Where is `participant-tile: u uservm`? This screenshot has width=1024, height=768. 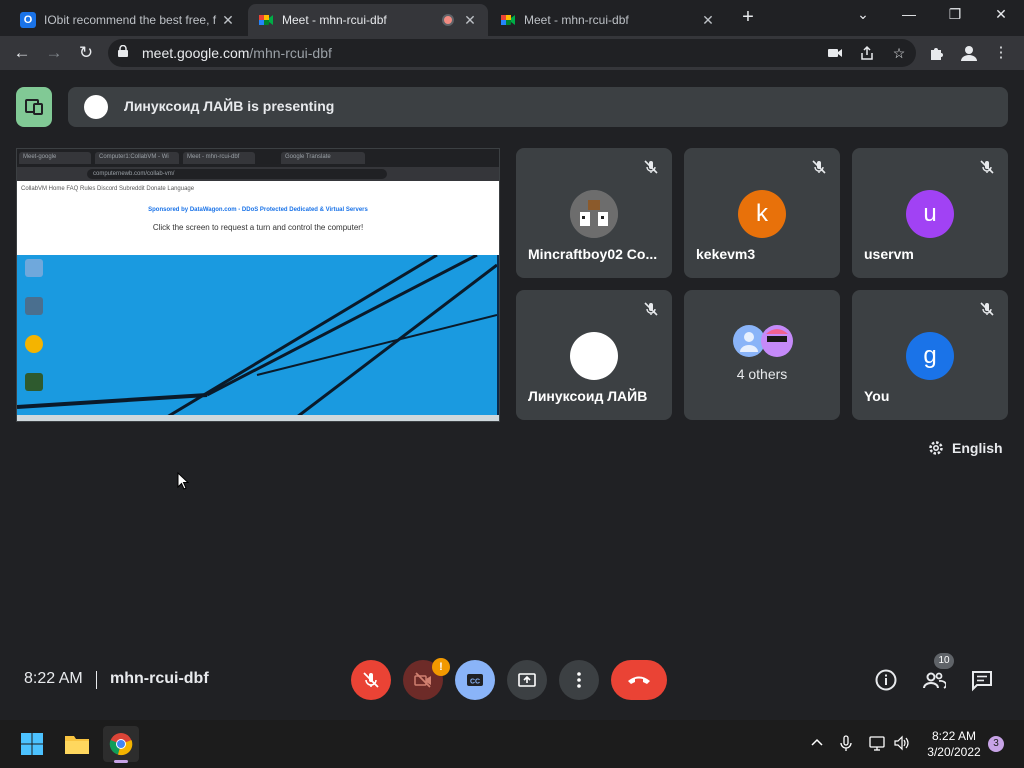 participant-tile: u uservm is located at coordinates (930, 213).